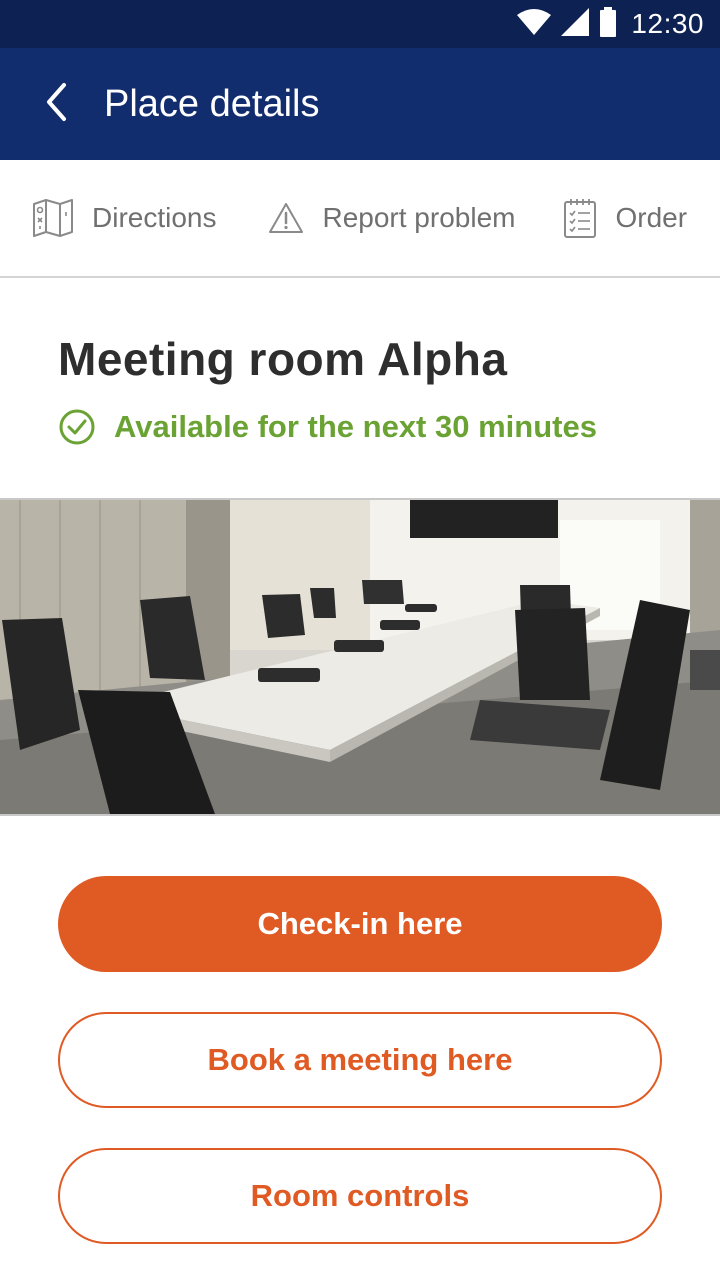 This screenshot has height=1280, width=720. I want to click on order-label: Order, so click(651, 217).